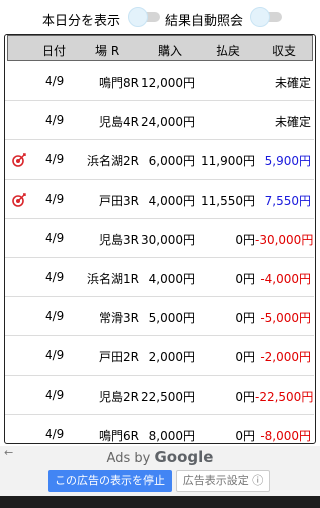 The height and width of the screenshot is (508, 320). What do you see at coordinates (54, 51) in the screenshot?
I see `header-date: 日付` at bounding box center [54, 51].